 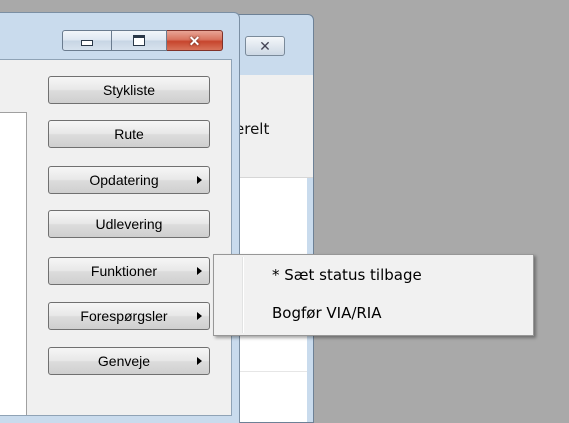 I want to click on rute-button-label: Rute, so click(x=129, y=134).